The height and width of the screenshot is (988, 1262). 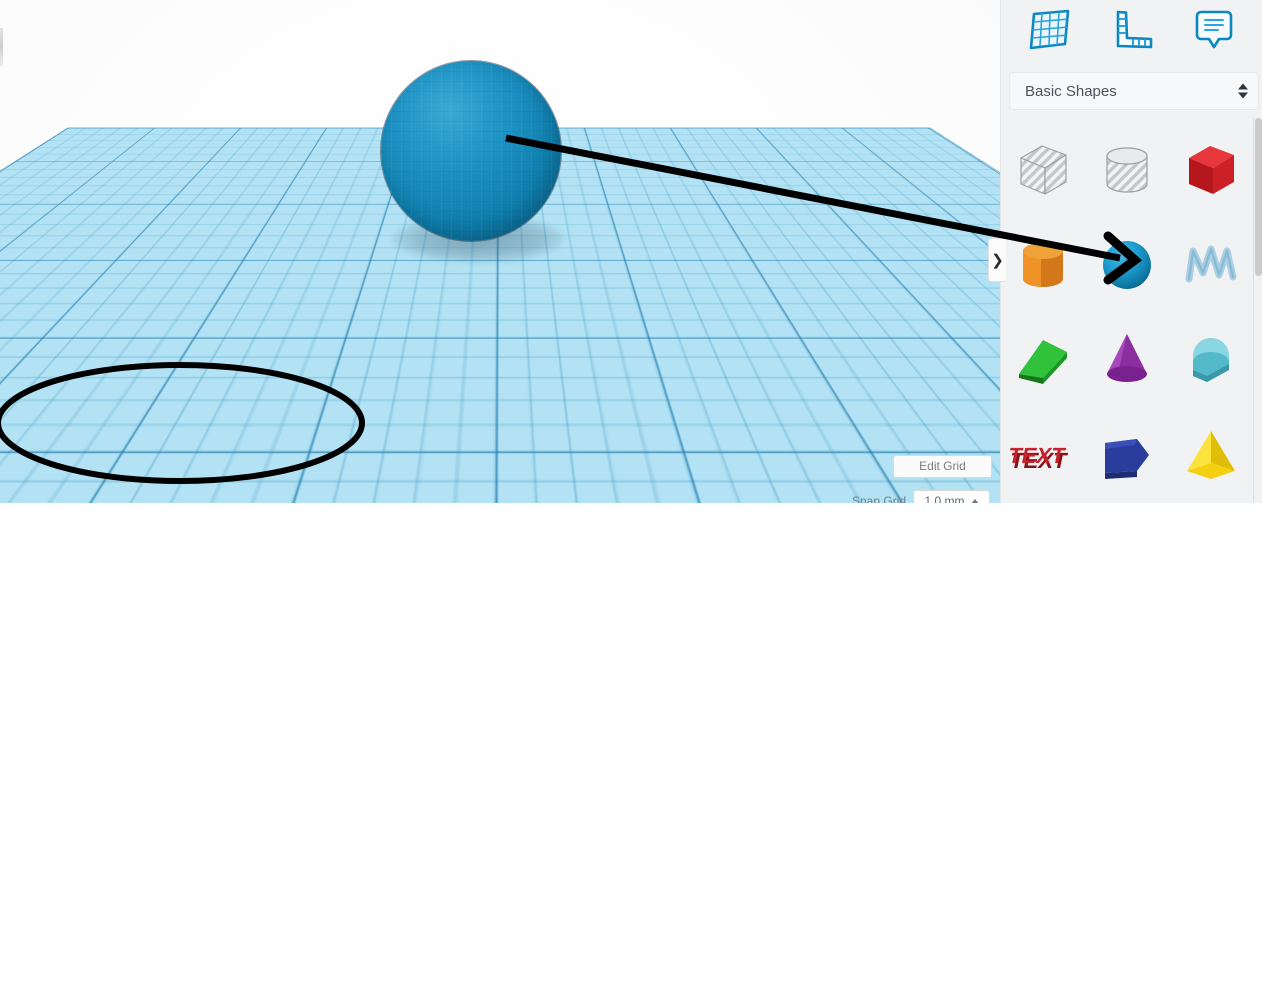 I want to click on shapes-panel: Basic Shapes TEXT TEXT, so click(x=1131, y=251).